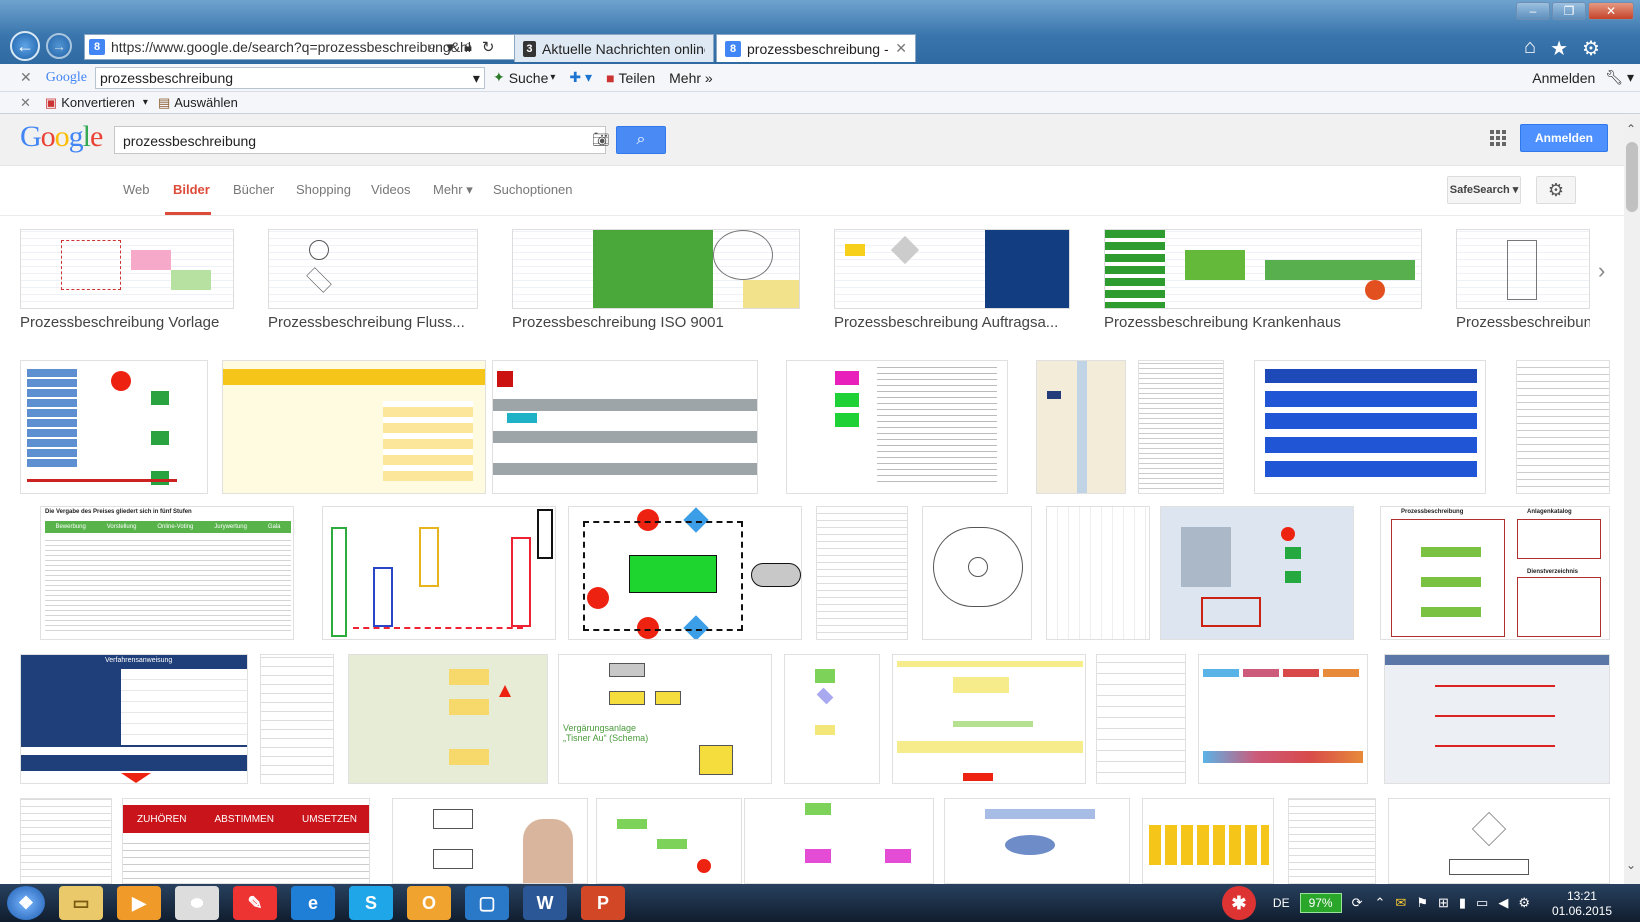  I want to click on close-window-icon: ✕, so click(1611, 11).